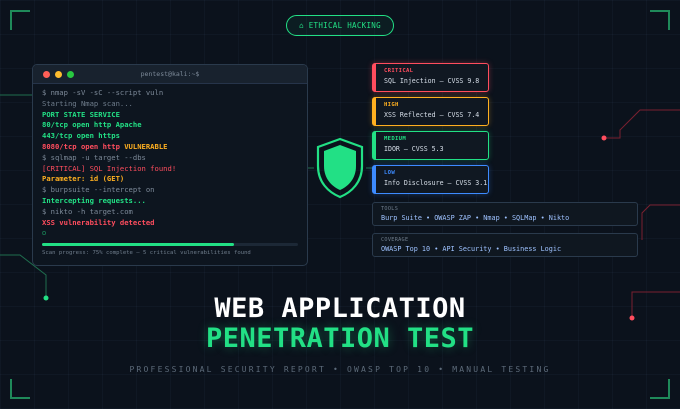 The height and width of the screenshot is (409, 680). Describe the element at coordinates (81, 114) in the screenshot. I see `terminal-line: PORT STATE SERVICE` at that location.